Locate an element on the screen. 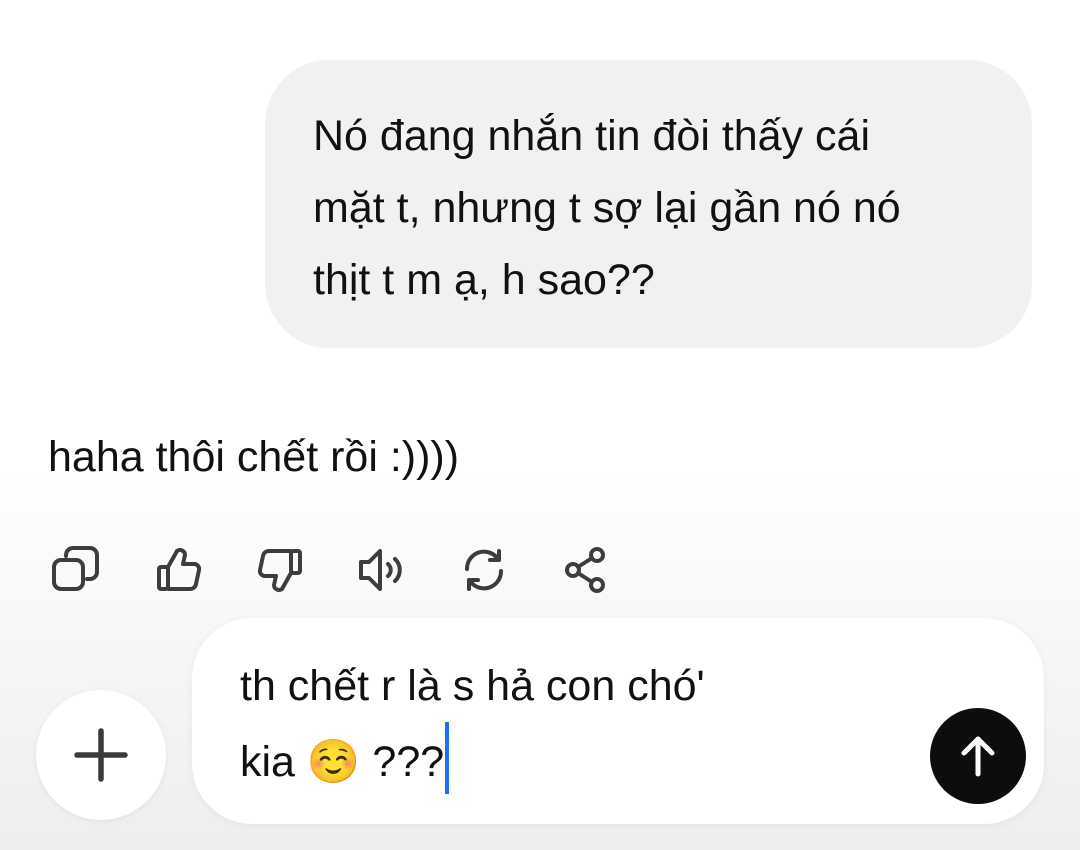 This screenshot has height=850, width=1080. assistant-message: haha thôi chết rồi :)))) is located at coordinates (254, 457).